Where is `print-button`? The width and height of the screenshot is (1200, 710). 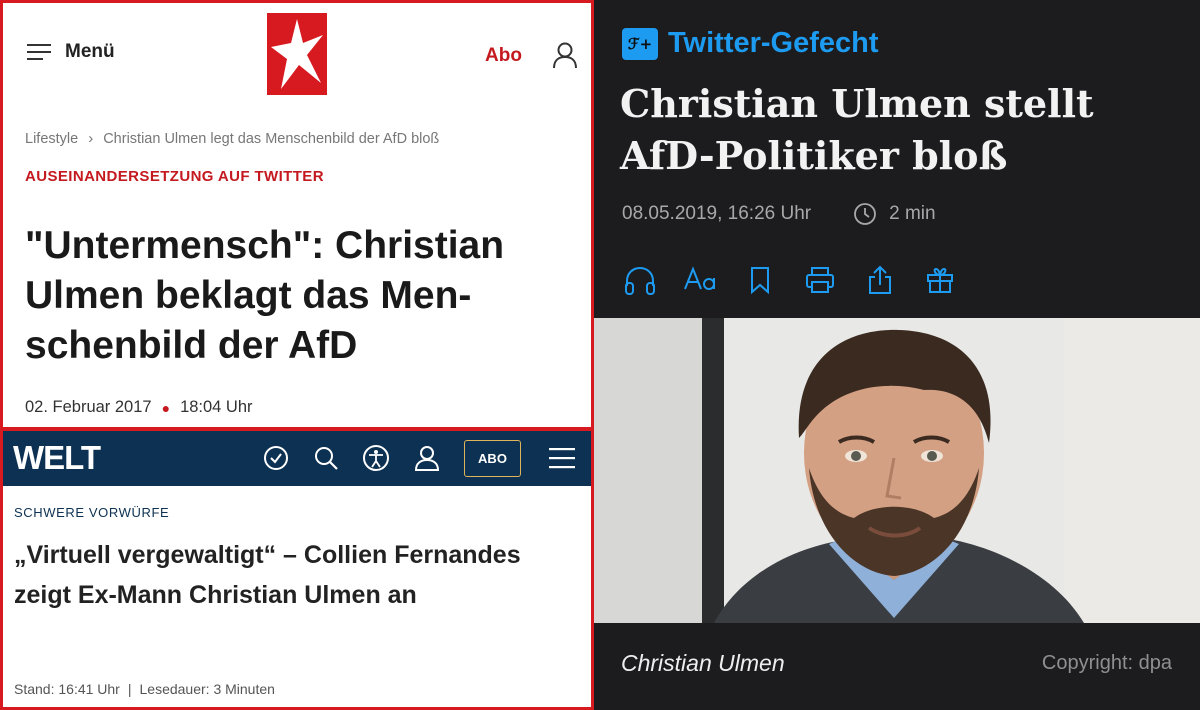
print-button is located at coordinates (819, 279).